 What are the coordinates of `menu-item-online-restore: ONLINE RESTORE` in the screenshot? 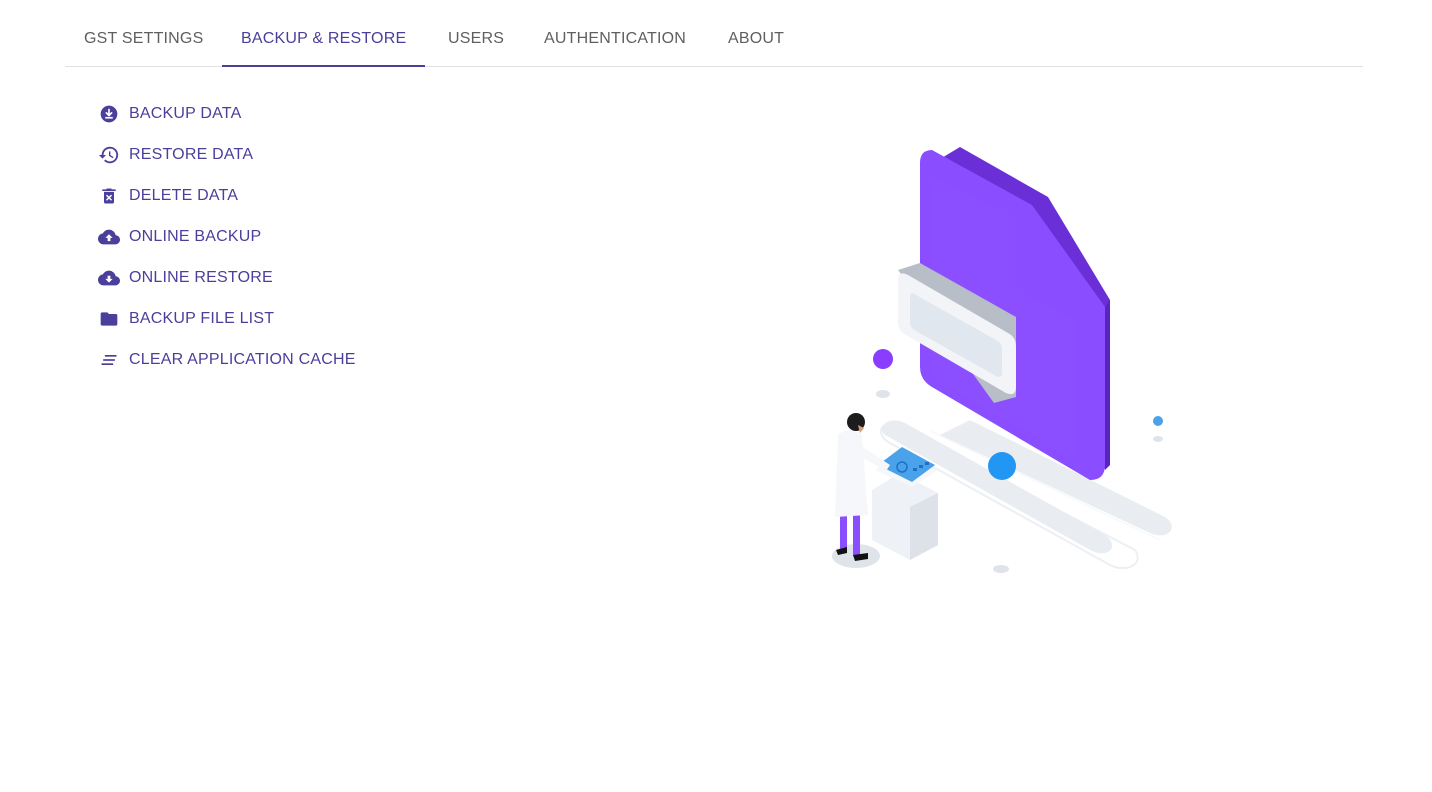 It's located at (185, 278).